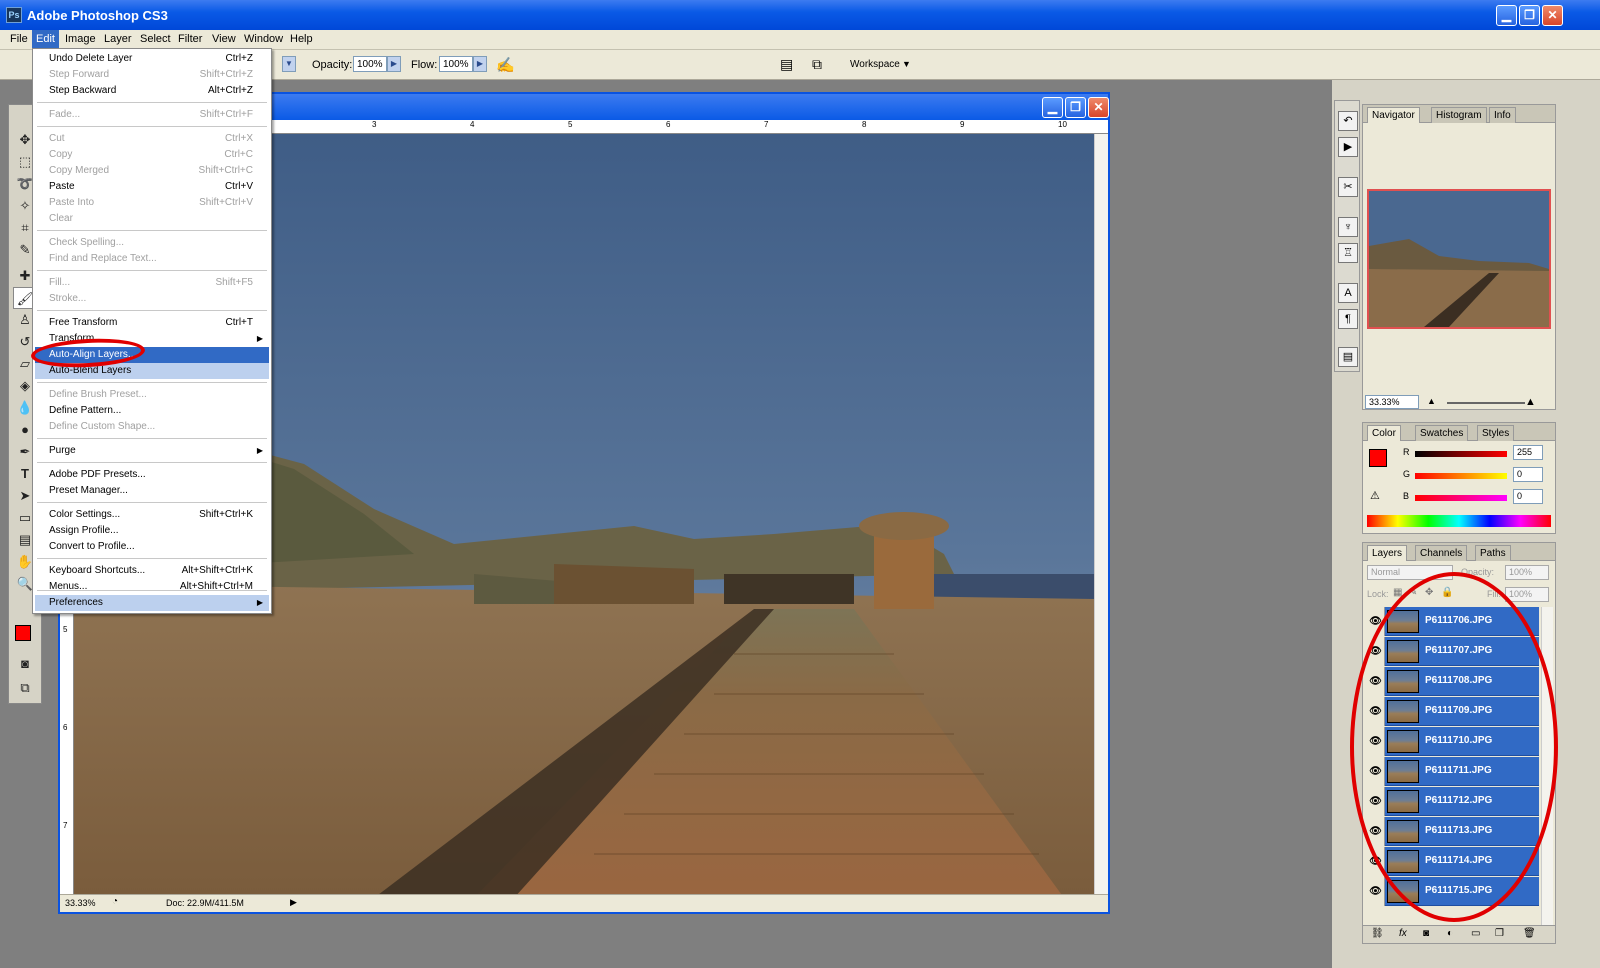  Describe the element at coordinates (289, 64) in the screenshot. I see `brush-dropdown-arrow: ▼` at that location.